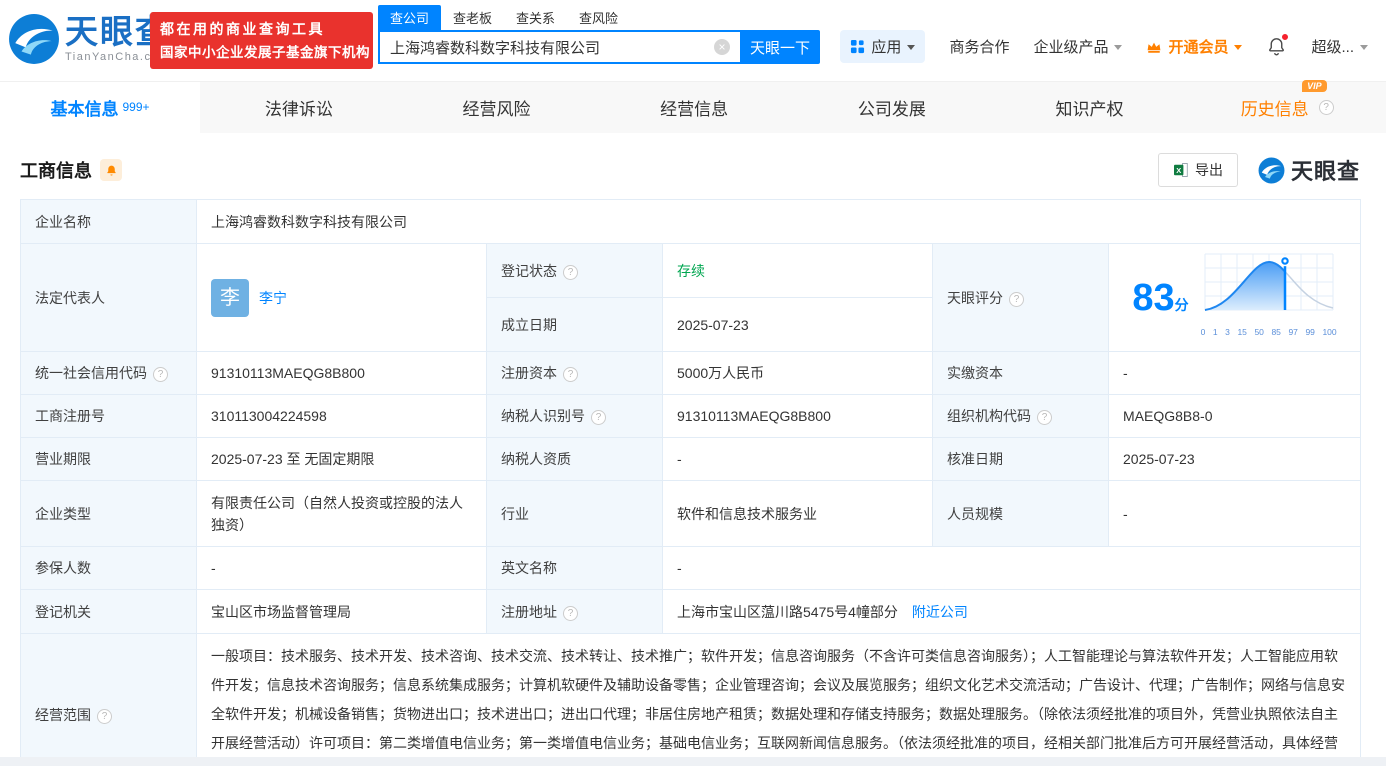  I want to click on legal-rep-link: 李宁, so click(273, 298).